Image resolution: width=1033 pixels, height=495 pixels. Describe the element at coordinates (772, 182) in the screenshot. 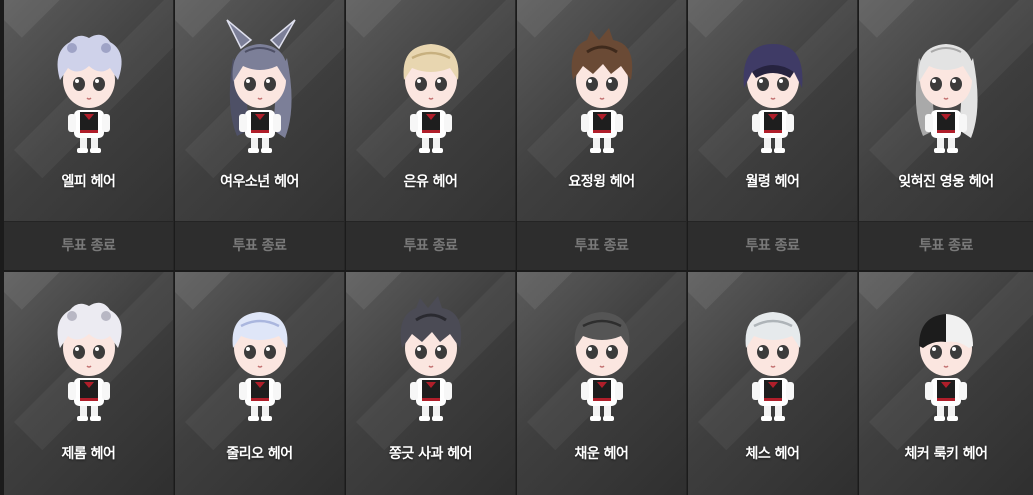

I see `hair-name: 월령 헤어` at that location.